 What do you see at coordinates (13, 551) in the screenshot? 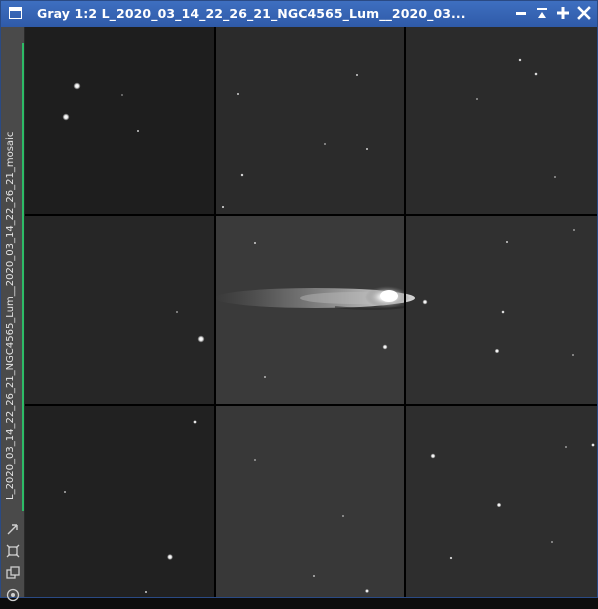
I see `fit-view-icon` at bounding box center [13, 551].